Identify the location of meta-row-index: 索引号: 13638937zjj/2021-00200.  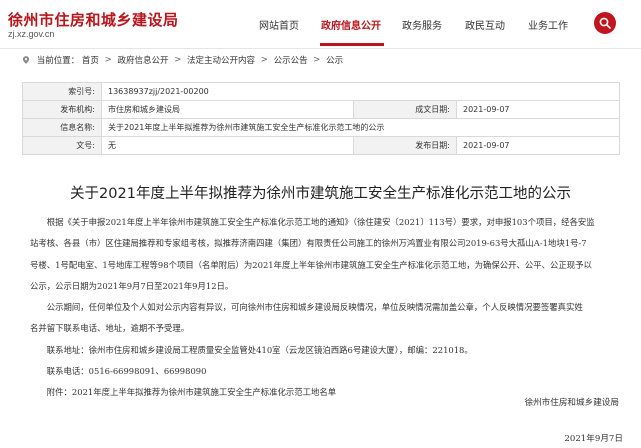
(321, 91).